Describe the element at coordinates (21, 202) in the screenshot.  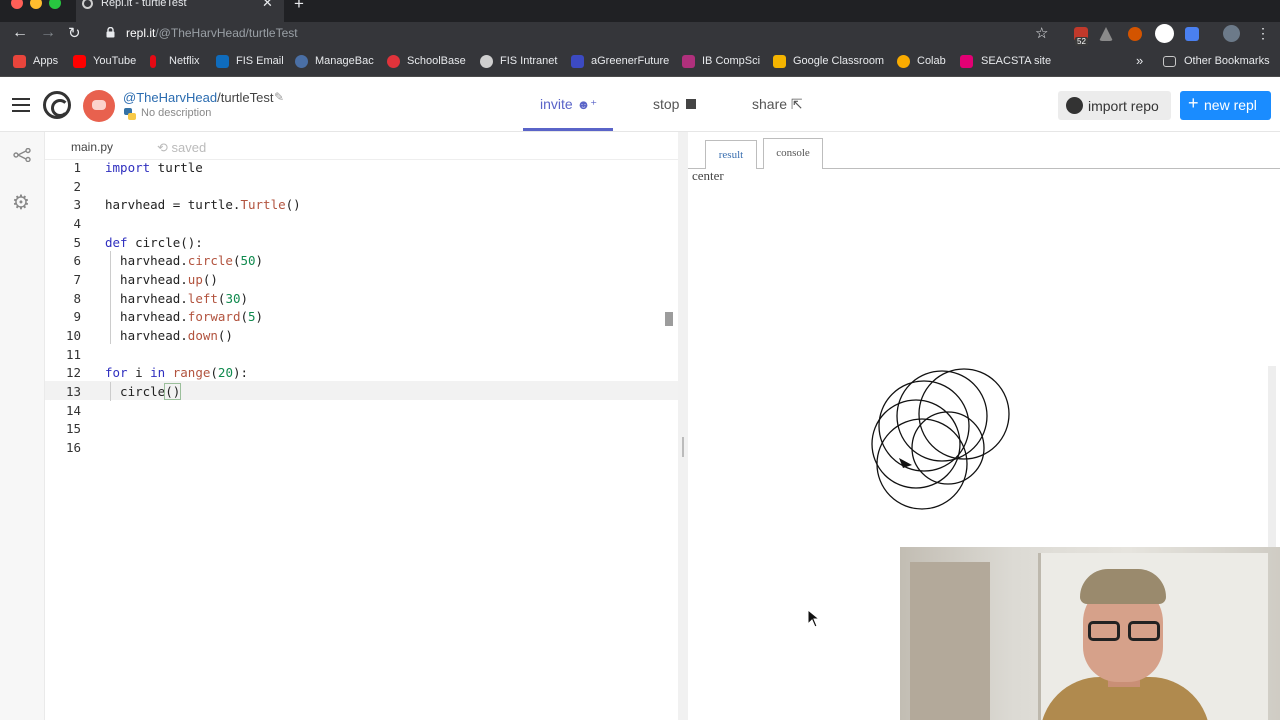
I see `gear-icon: ⚙` at that location.